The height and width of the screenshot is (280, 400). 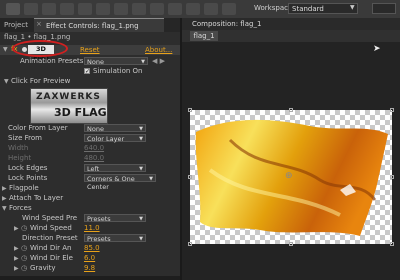 What do you see at coordinates (90, 50) in the screenshot?
I see `reset-link: Reset` at bounding box center [90, 50].